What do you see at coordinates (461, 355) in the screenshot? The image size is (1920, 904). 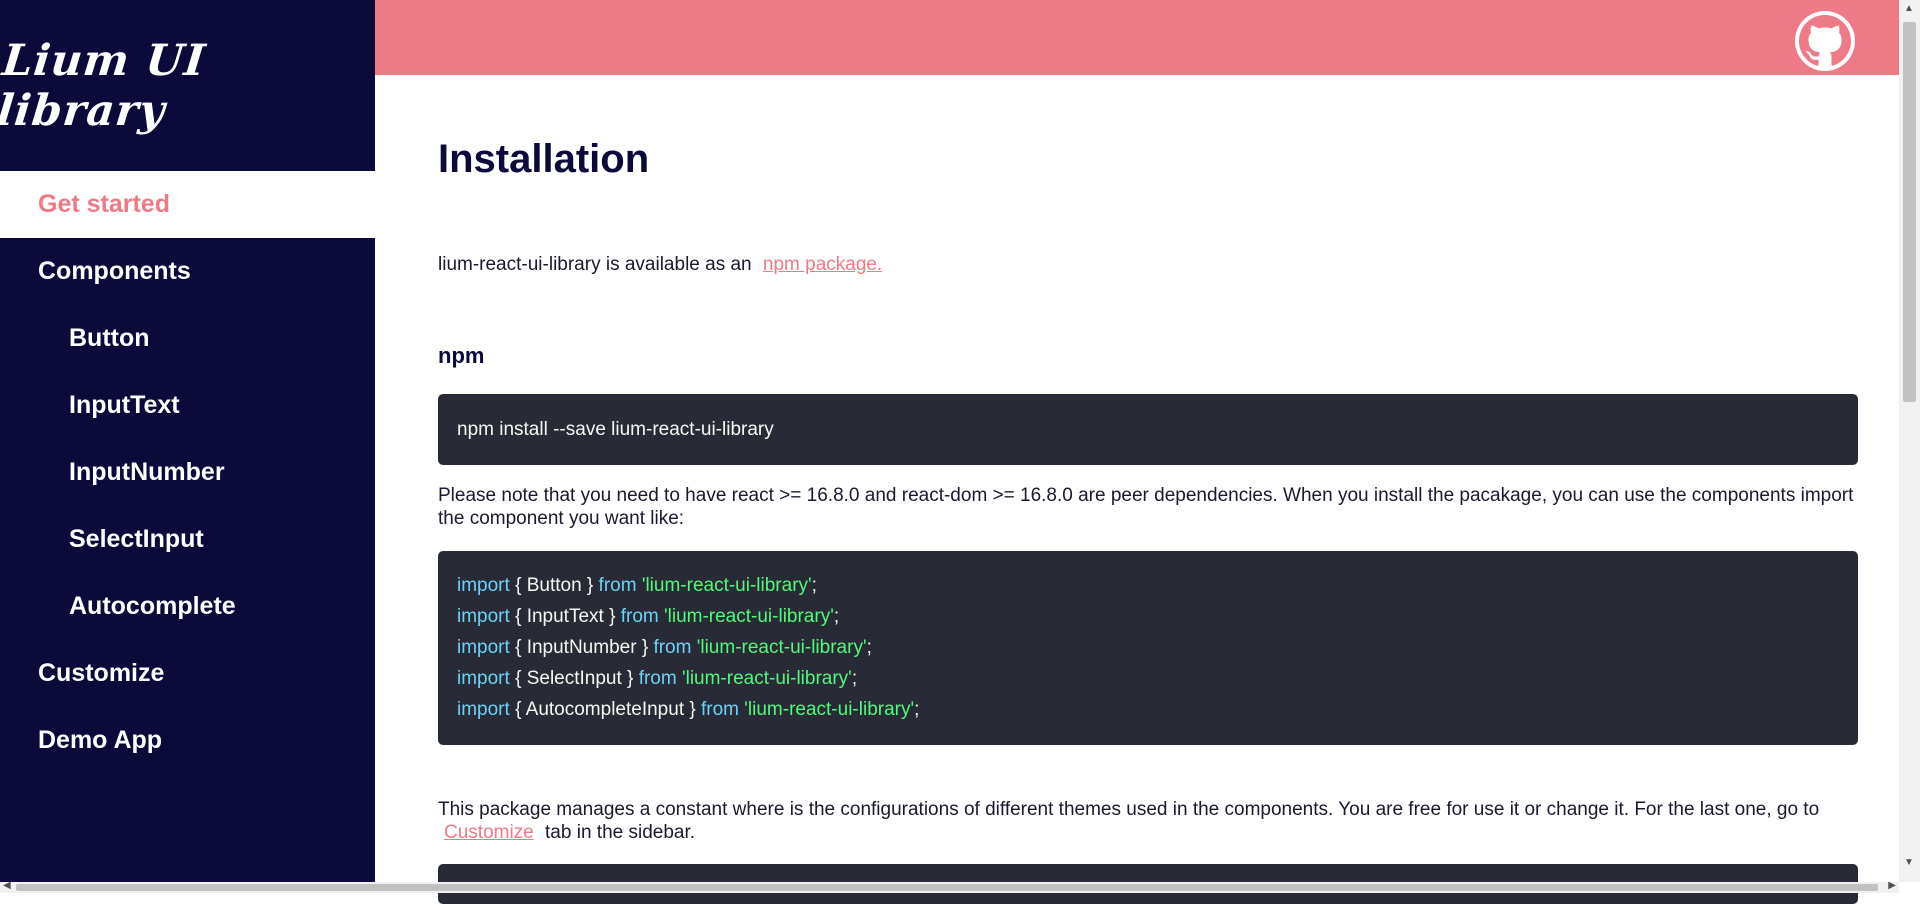 I see `npm-heading: npm` at bounding box center [461, 355].